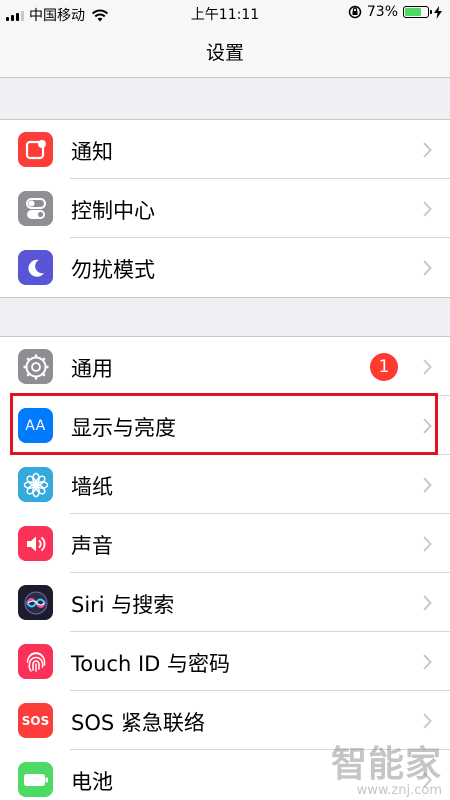 This screenshot has width=450, height=800. I want to click on notifications-icon, so click(35, 149).